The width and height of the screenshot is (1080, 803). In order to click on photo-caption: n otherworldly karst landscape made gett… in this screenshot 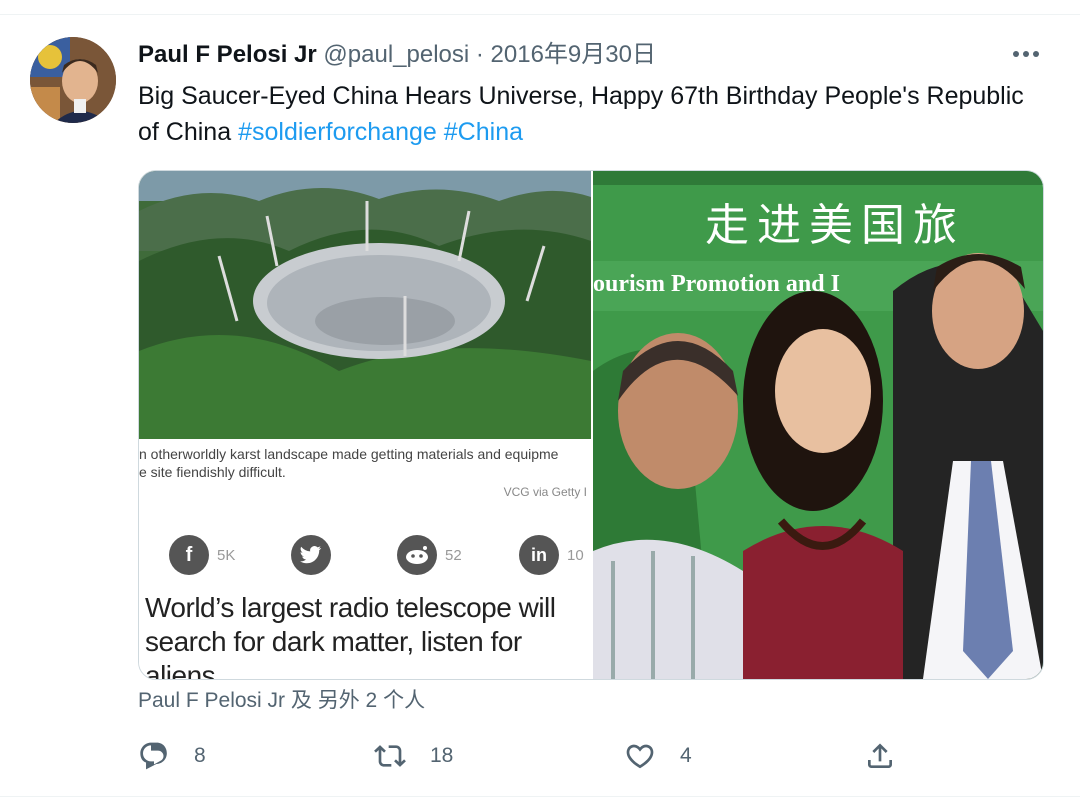, I will do `click(365, 463)`.